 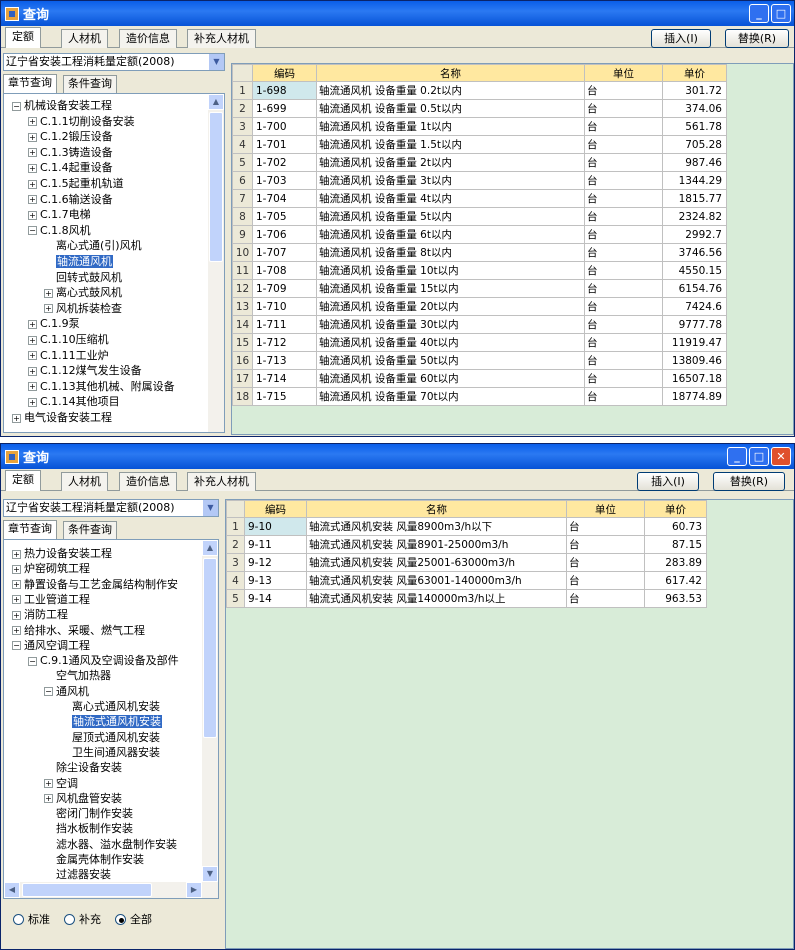 I want to click on table-row: 12 1-709 轴流通风机 设备重量 15t以内台 6154.76, so click(x=479, y=288).